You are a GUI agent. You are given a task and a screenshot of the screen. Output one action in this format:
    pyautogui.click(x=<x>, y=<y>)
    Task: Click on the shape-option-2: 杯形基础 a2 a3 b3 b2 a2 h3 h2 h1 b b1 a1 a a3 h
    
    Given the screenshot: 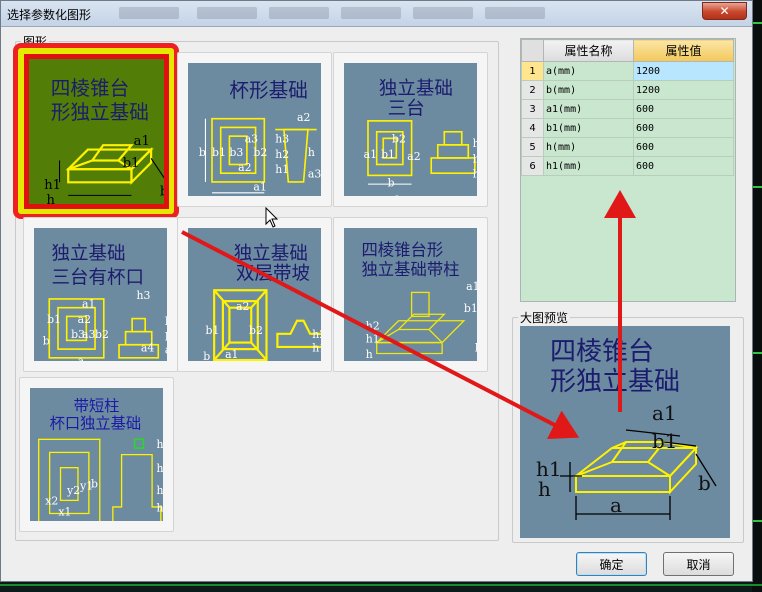 What is the action you would take?
    pyautogui.click(x=254, y=129)
    